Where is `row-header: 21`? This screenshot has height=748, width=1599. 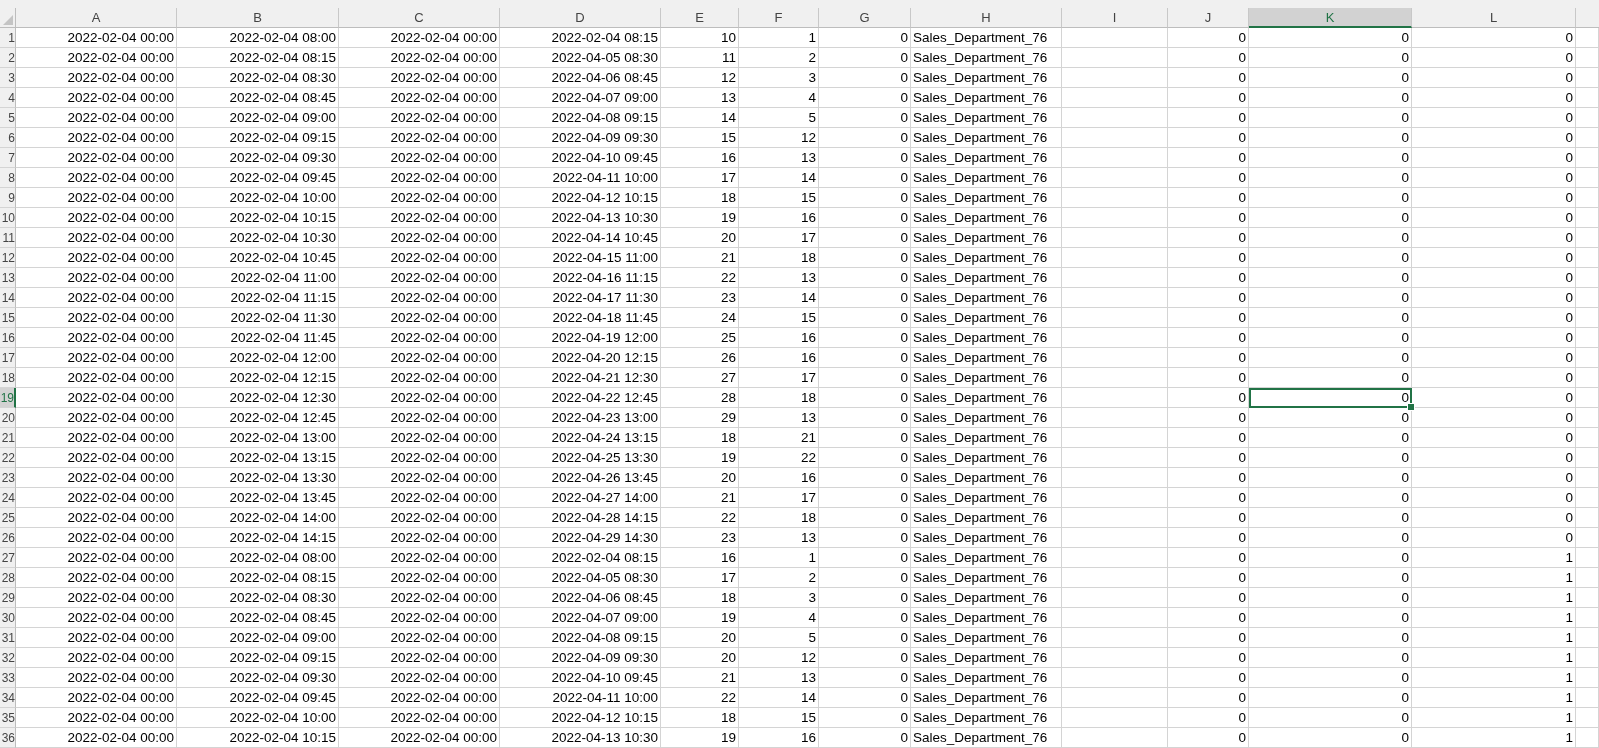 row-header: 21 is located at coordinates (8, 438).